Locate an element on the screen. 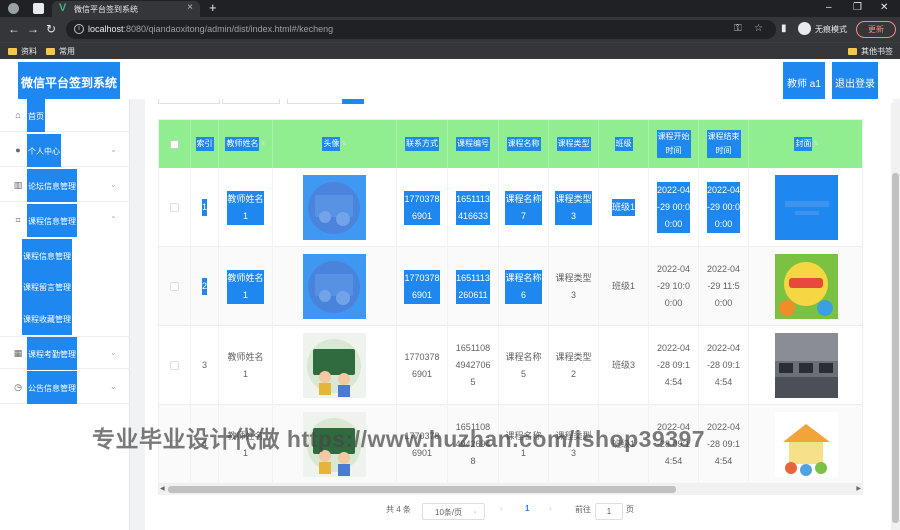 Image resolution: width=900 pixels, height=530 pixels. tab-close-icon: × is located at coordinates (190, 7).